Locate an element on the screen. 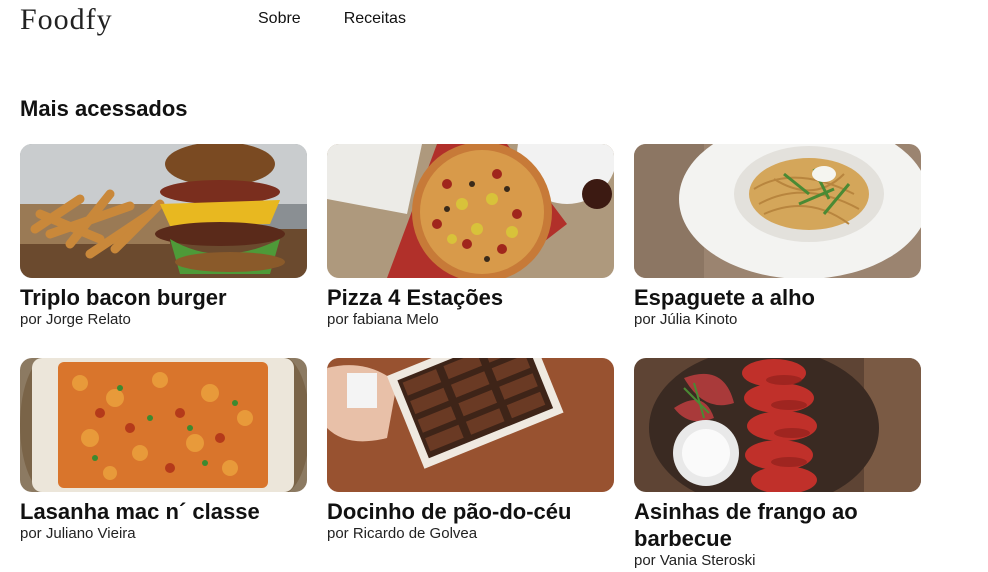 The height and width of the screenshot is (572, 988). recipe-author: por Ricardo de Golvea is located at coordinates (402, 533).